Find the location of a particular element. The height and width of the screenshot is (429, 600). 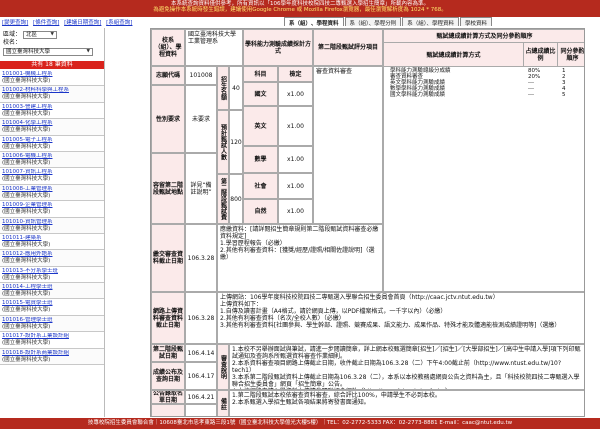

department-name: 101016-管理學士班 is located at coordinates (52, 320).